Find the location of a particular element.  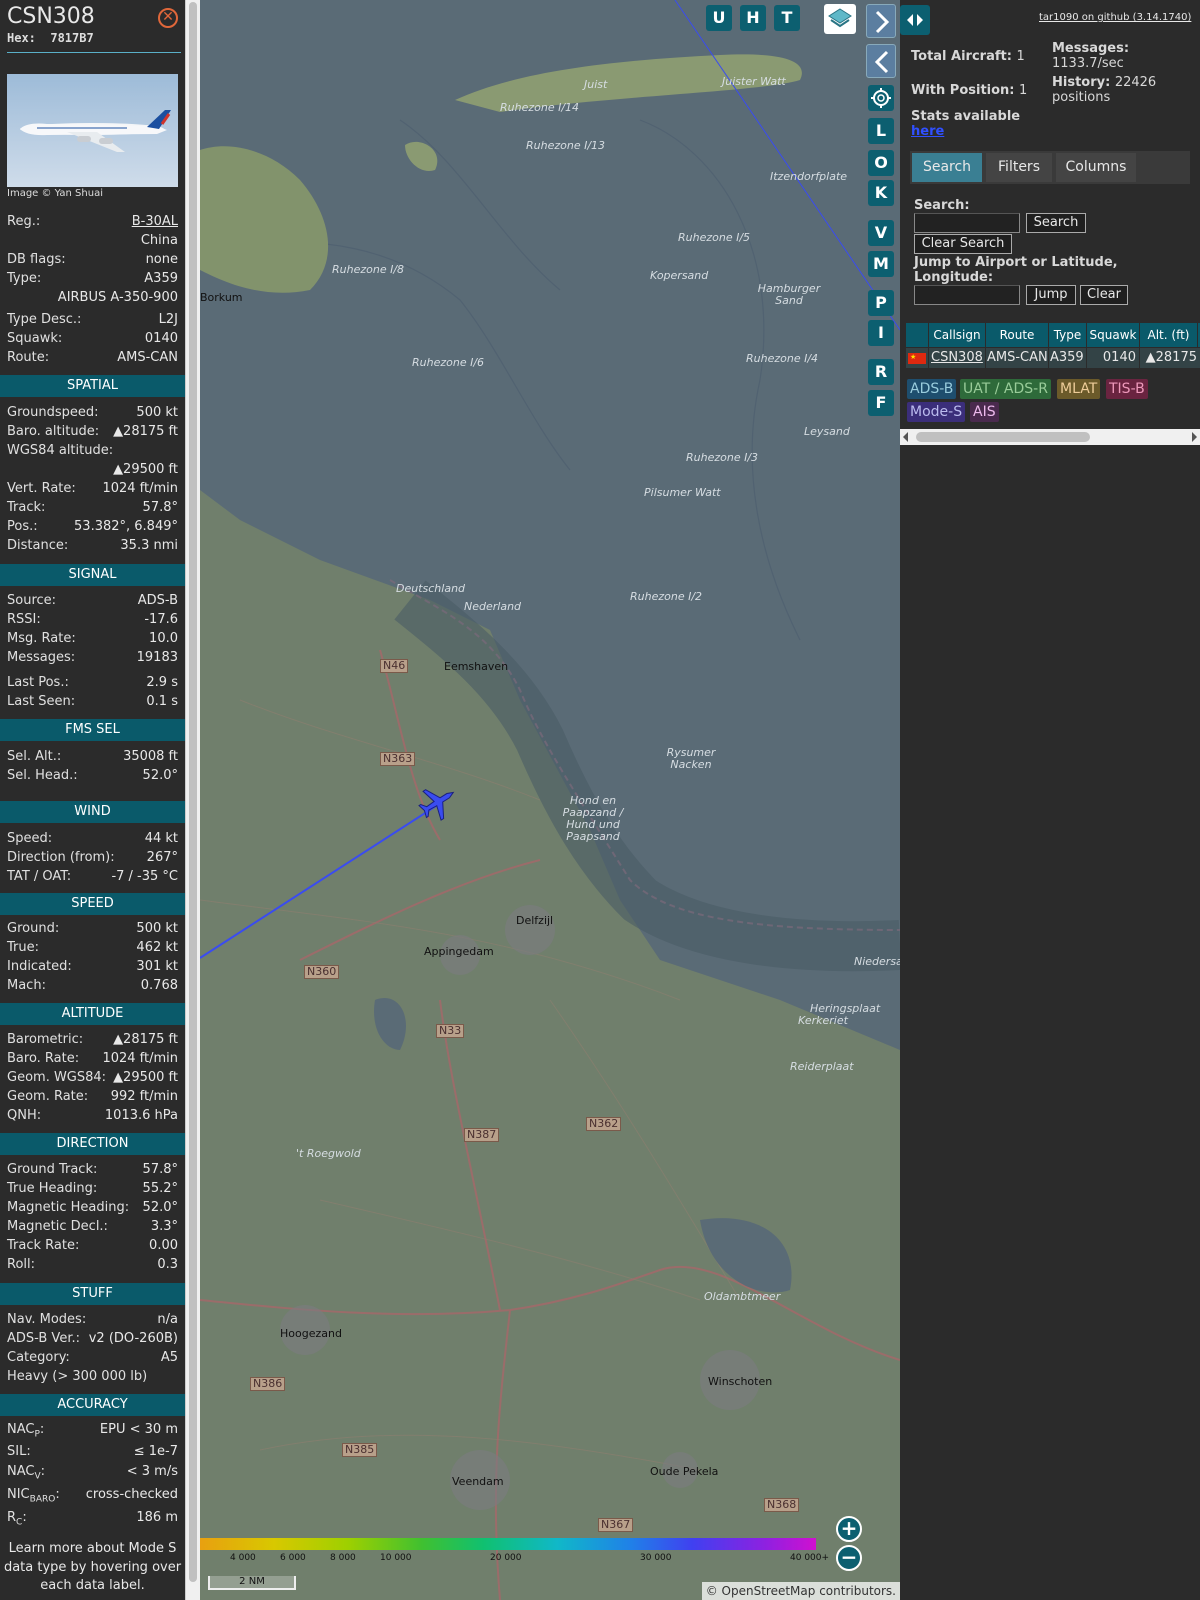

section-header-direction: DIRECTION is located at coordinates (92, 1144).